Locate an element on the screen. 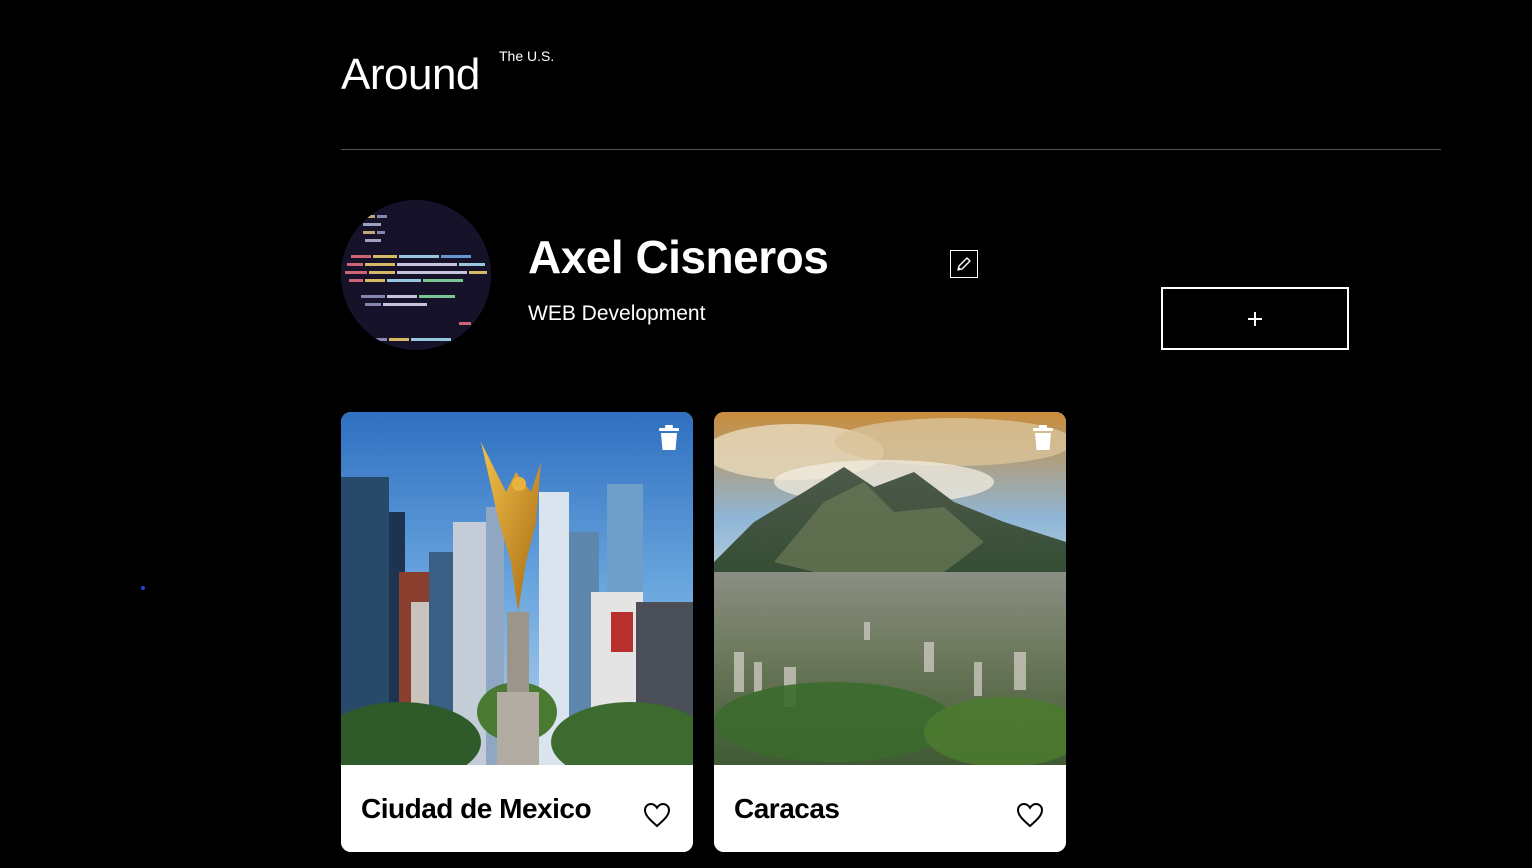  avatar-code-image is located at coordinates (416, 275).